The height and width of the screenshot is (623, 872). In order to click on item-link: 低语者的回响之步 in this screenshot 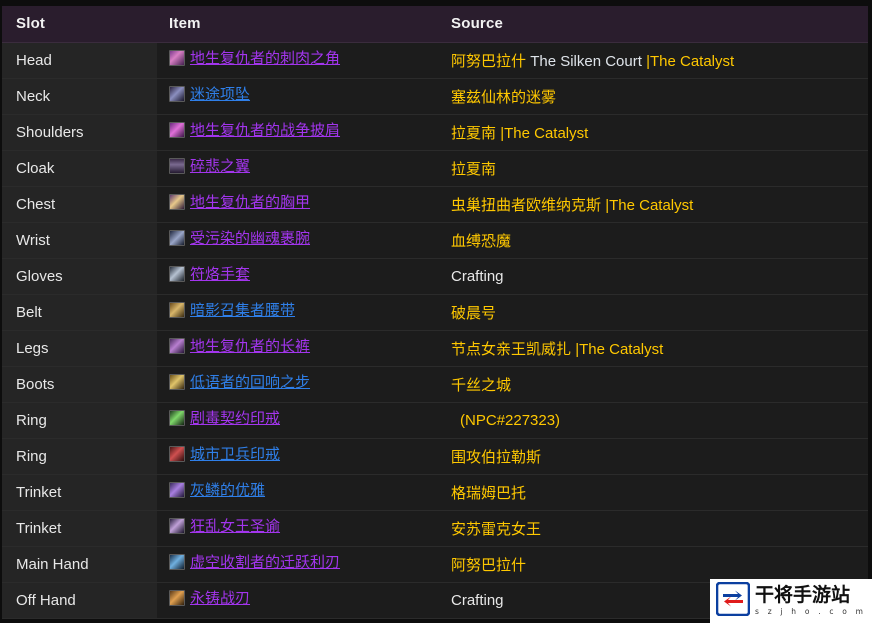, I will do `click(239, 382)`.